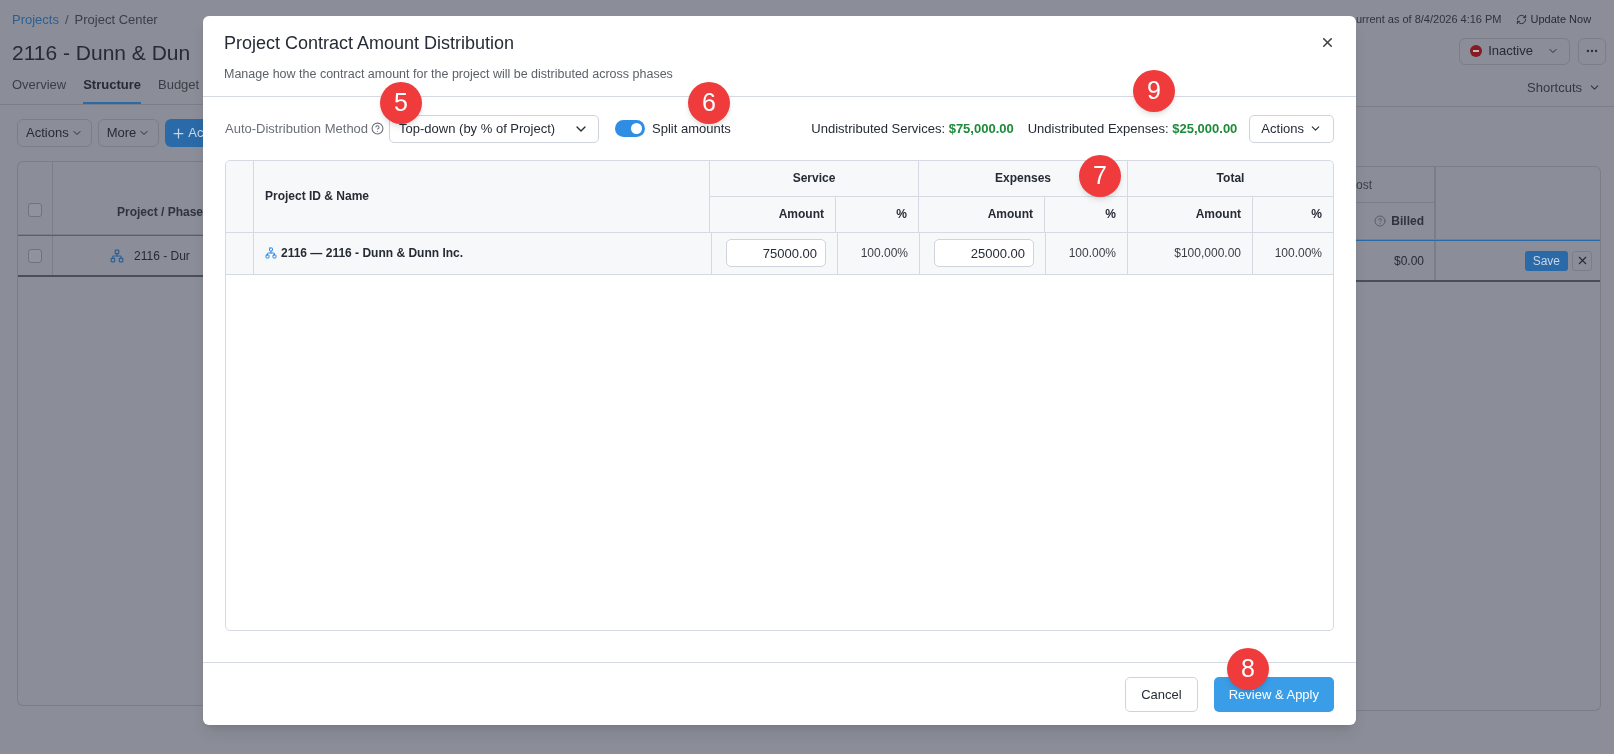 The image size is (1614, 754). What do you see at coordinates (370, 43) in the screenshot?
I see `dialog-title: Project Contract Amount Distribution` at bounding box center [370, 43].